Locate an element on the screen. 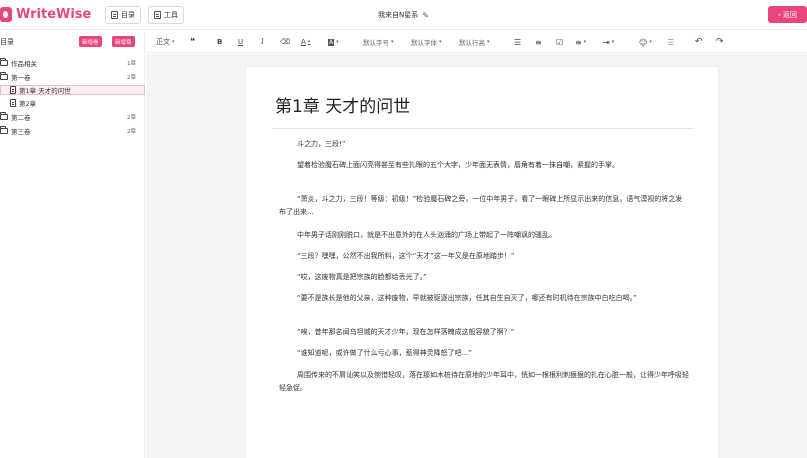 This screenshot has width=807, height=458. emoji-select: ☺ ▾ is located at coordinates (645, 42).